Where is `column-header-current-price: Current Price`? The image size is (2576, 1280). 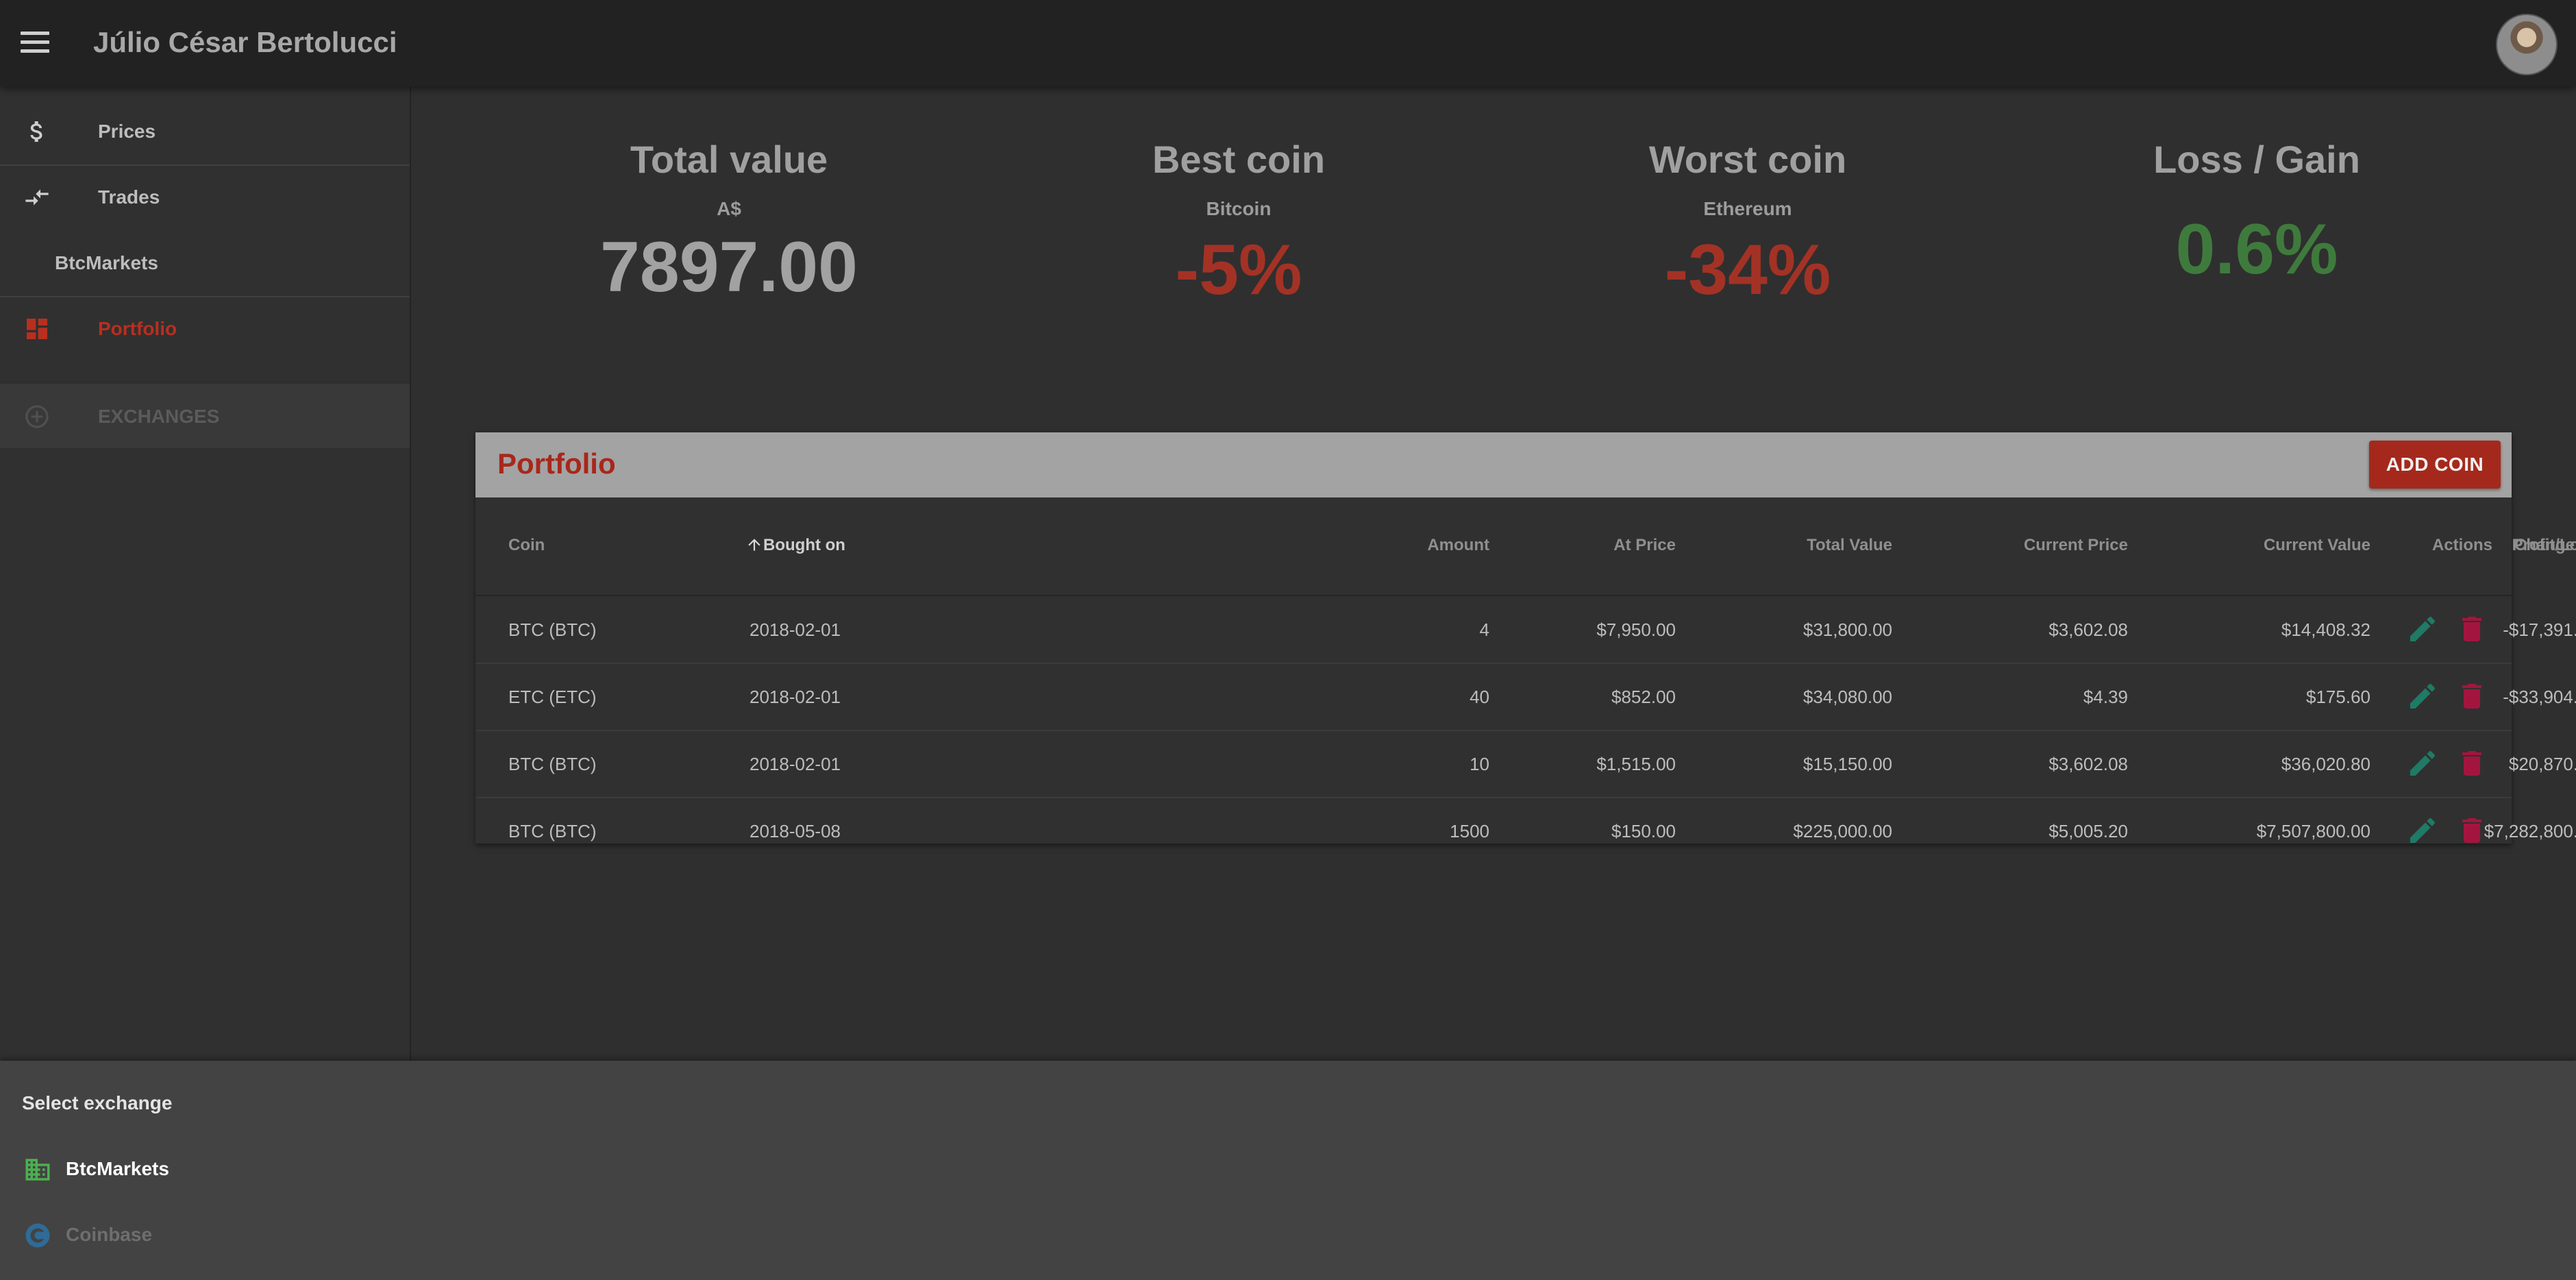
column-header-current-price: Current Price is located at coordinates (2025, 545).